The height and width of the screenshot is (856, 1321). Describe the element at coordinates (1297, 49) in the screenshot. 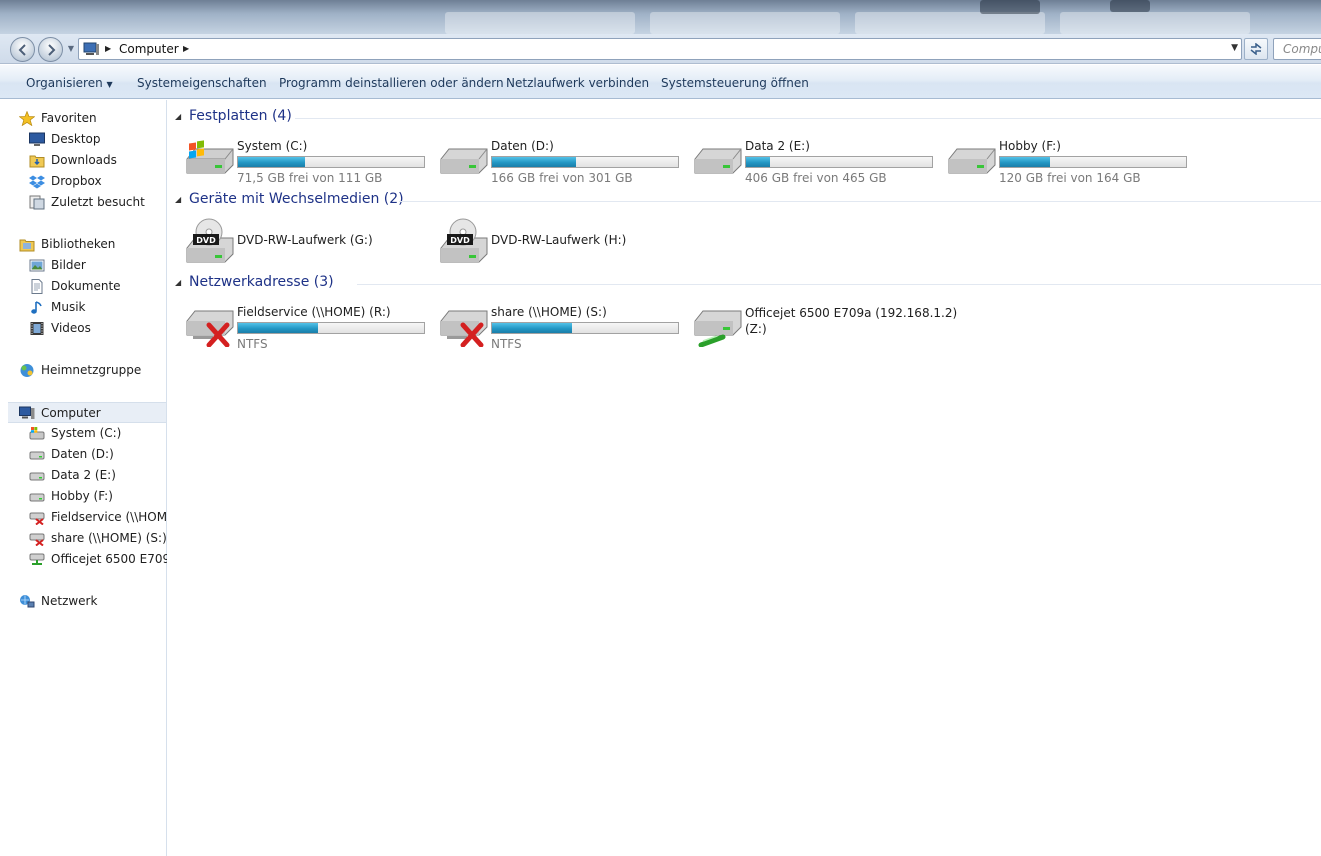

I see `search-input: Computer durchsuchen` at that location.